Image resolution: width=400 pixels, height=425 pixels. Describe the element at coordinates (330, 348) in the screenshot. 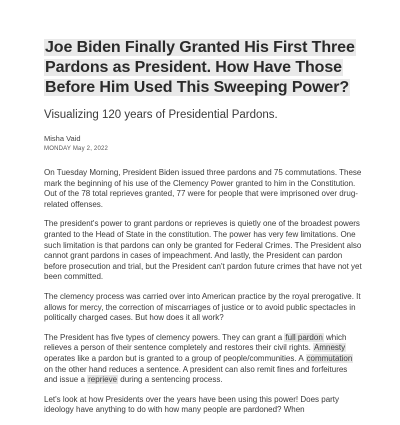

I see `highlight-amnesty: Amnesty` at that location.